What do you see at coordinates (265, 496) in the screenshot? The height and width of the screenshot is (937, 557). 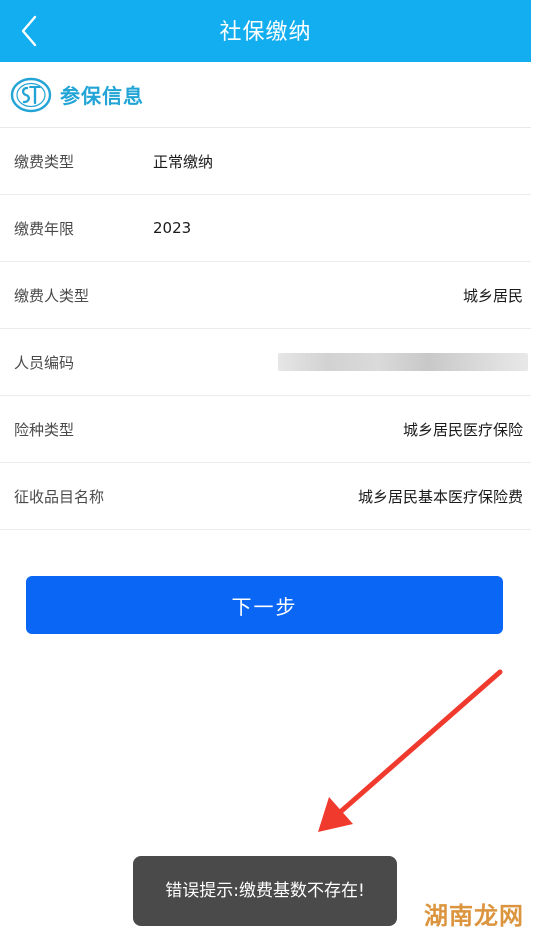 I see `row-collection-item: 征收品目名称 城乡居民基本医疗保险费` at bounding box center [265, 496].